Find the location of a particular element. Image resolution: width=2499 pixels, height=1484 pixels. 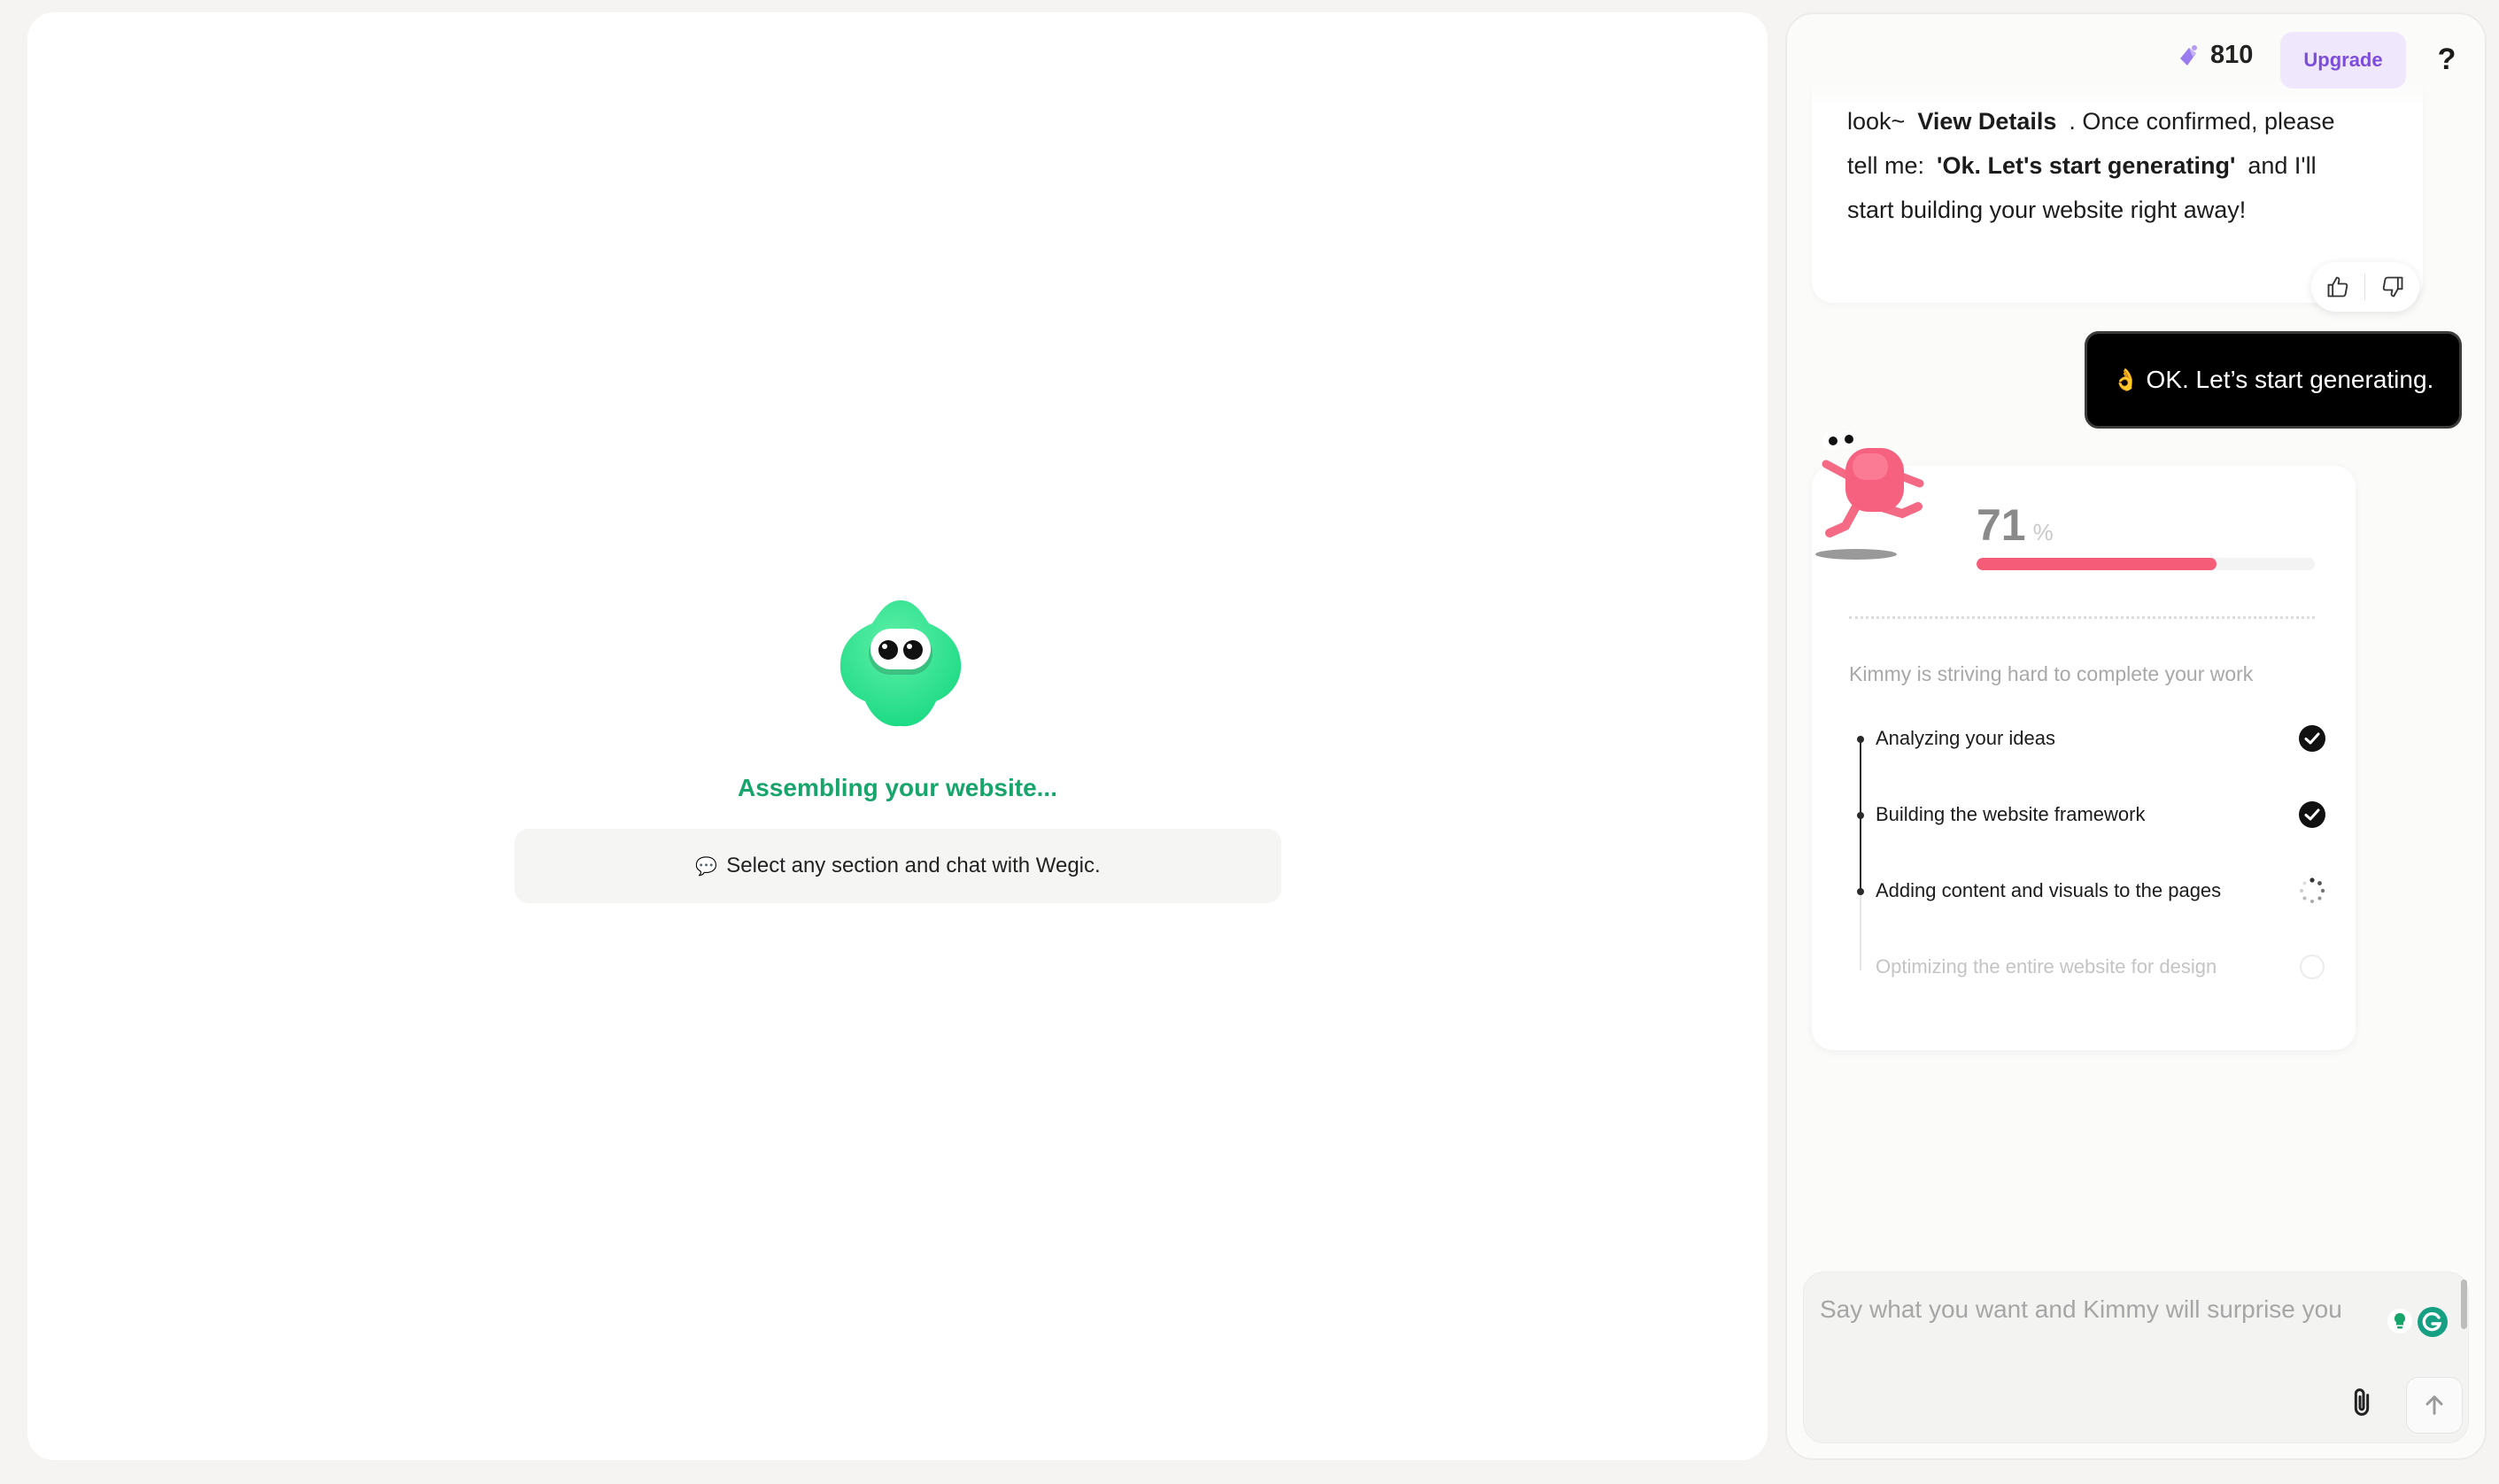

view-details-link: View Details is located at coordinates (1986, 121).